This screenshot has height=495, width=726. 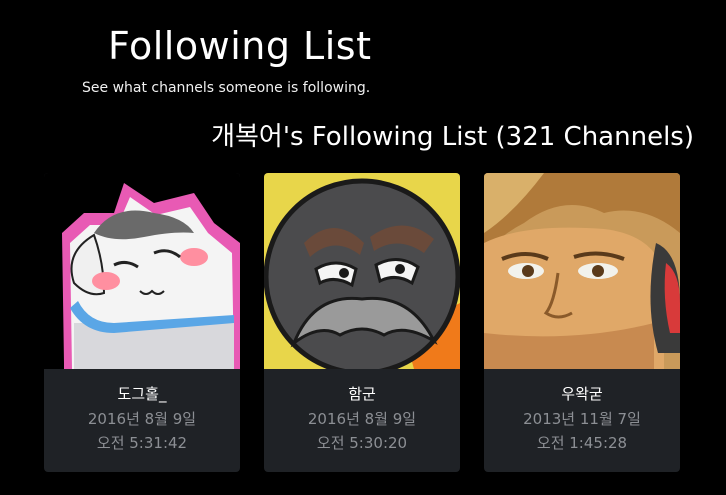 I want to click on following-list-heading: 개복어's Following List (321 Channels), so click(x=452, y=137).